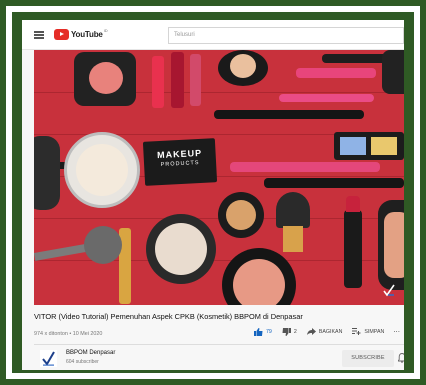  What do you see at coordinates (353, 146) in the screenshot?
I see `eyeshadow-blue` at bounding box center [353, 146].